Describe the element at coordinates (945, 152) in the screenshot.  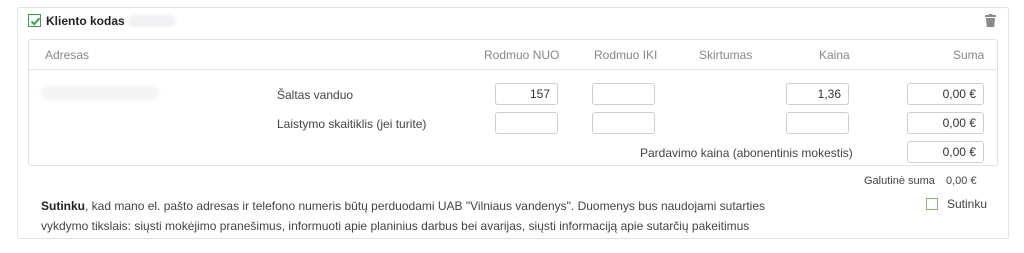
I see `sale-price-field: 0,00 €` at that location.